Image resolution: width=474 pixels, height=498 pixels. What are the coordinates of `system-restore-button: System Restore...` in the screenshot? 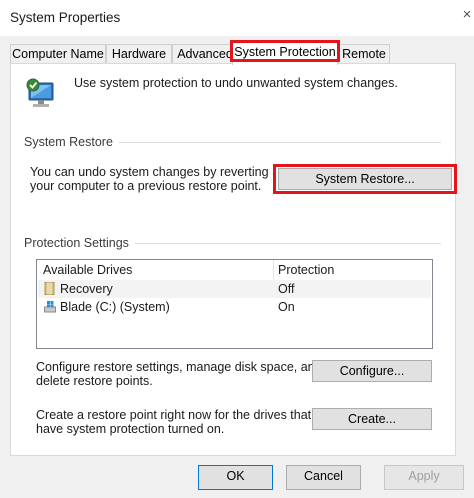 It's located at (365, 179).